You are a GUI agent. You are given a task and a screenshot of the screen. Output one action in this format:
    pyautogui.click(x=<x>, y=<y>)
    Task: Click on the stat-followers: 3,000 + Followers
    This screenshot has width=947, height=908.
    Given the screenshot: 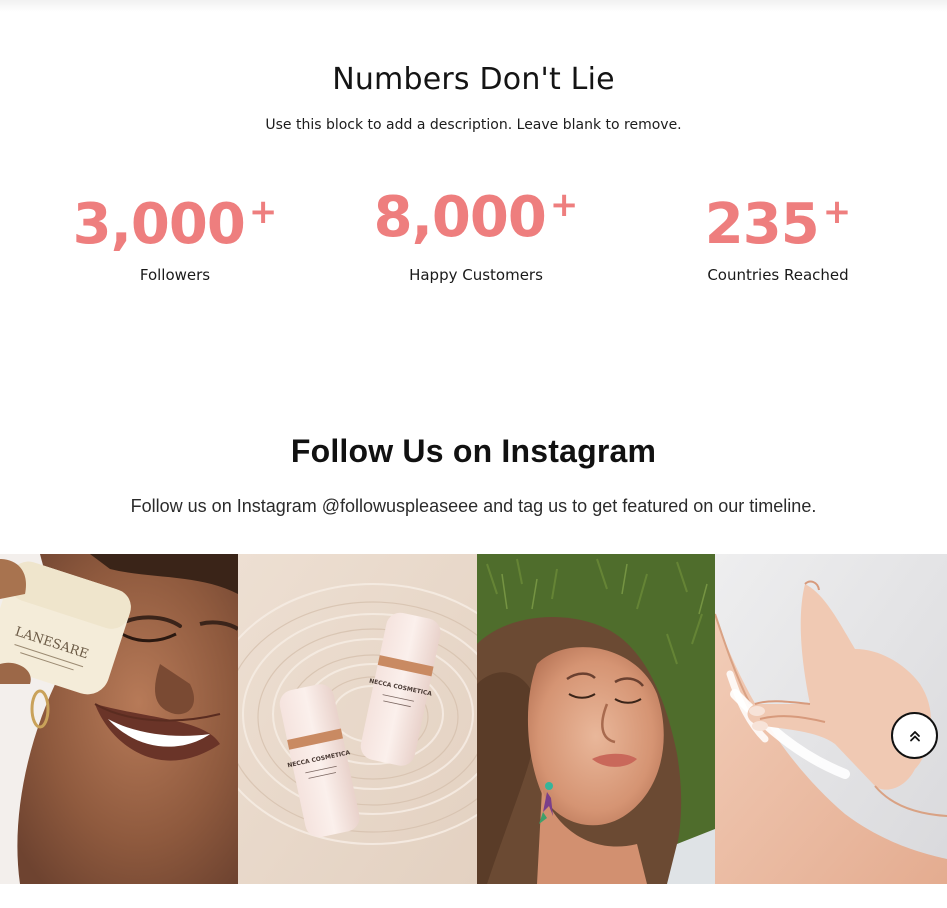 What is the action you would take?
    pyautogui.click(x=175, y=238)
    